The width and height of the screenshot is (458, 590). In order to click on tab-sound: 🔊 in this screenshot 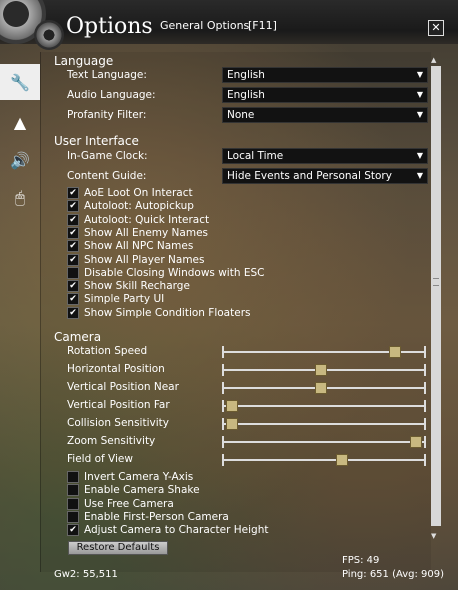, I will do `click(20, 160)`.